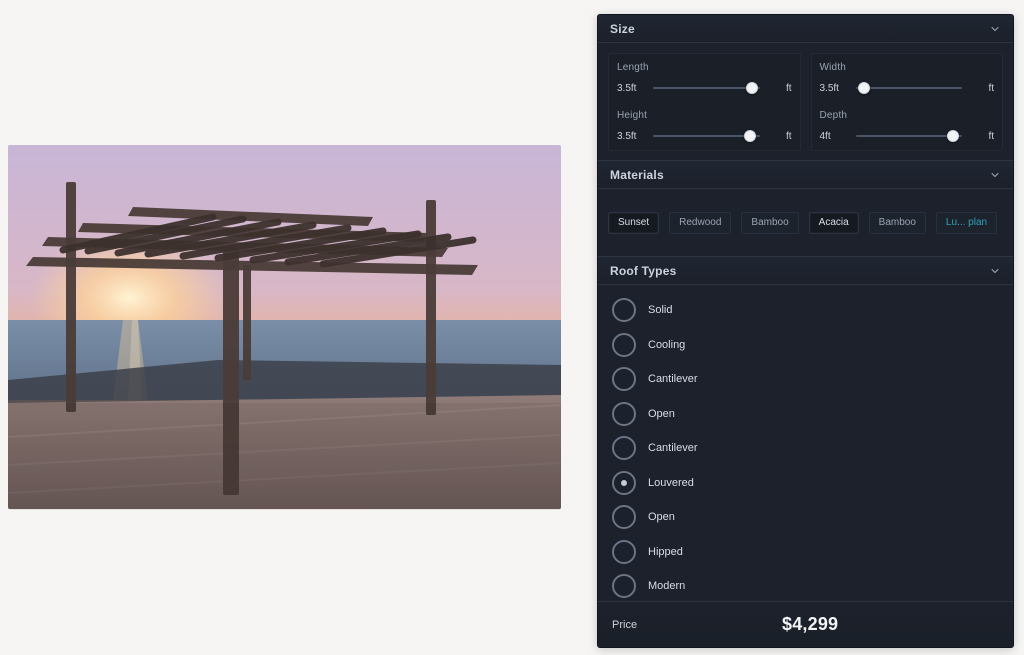 The height and width of the screenshot is (655, 1024). Describe the element at coordinates (906, 102) in the screenshot. I see `size-card-right: Width 3.5ft ft Depth 4ft ft` at that location.